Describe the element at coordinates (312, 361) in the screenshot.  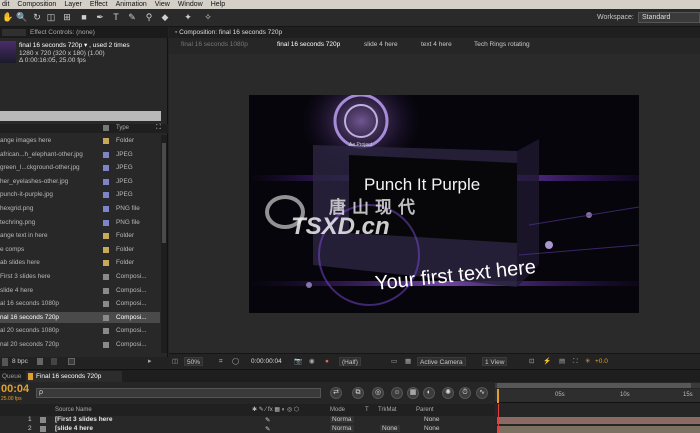
I see `show-snapshot-icon: ◉` at that location.